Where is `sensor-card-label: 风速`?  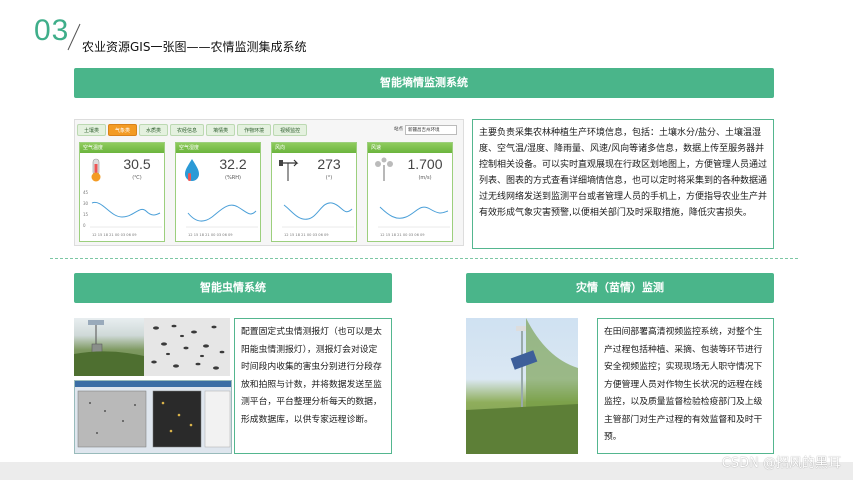
sensor-card-label: 风速 is located at coordinates (410, 148).